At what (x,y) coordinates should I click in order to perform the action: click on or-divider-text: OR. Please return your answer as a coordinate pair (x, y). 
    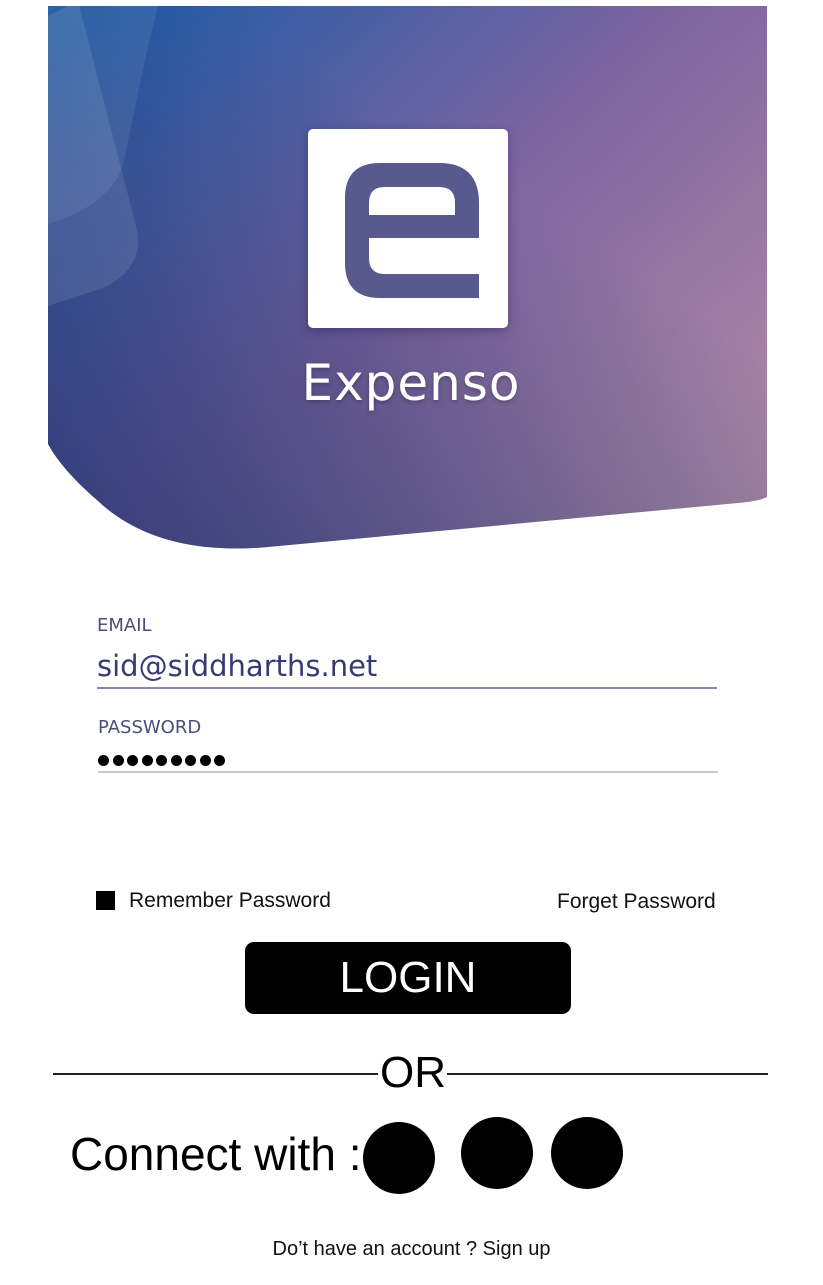
    Looking at the image, I should click on (413, 1072).